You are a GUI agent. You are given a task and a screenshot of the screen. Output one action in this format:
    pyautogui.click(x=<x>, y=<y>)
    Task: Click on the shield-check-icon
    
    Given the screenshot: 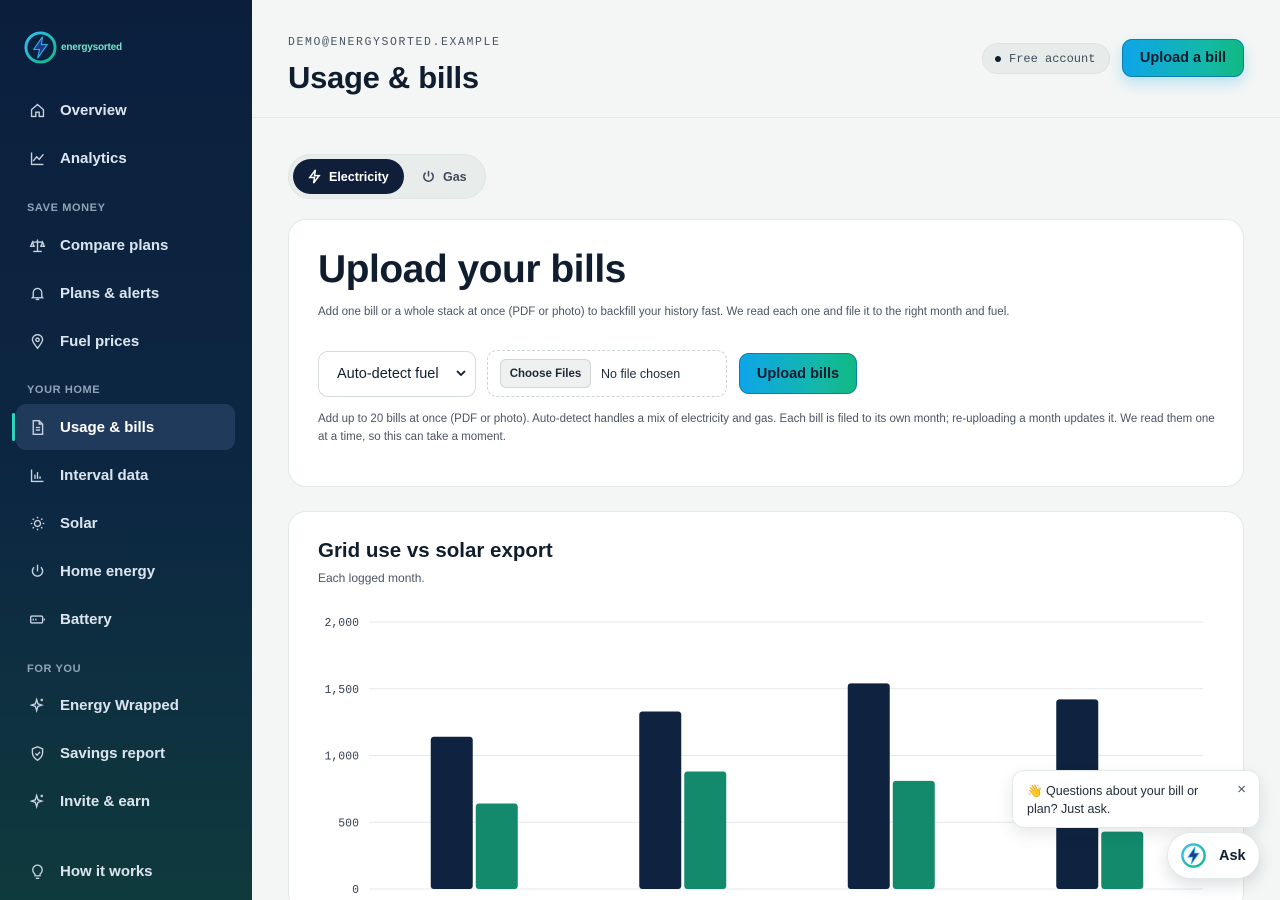 What is the action you would take?
    pyautogui.click(x=37, y=753)
    